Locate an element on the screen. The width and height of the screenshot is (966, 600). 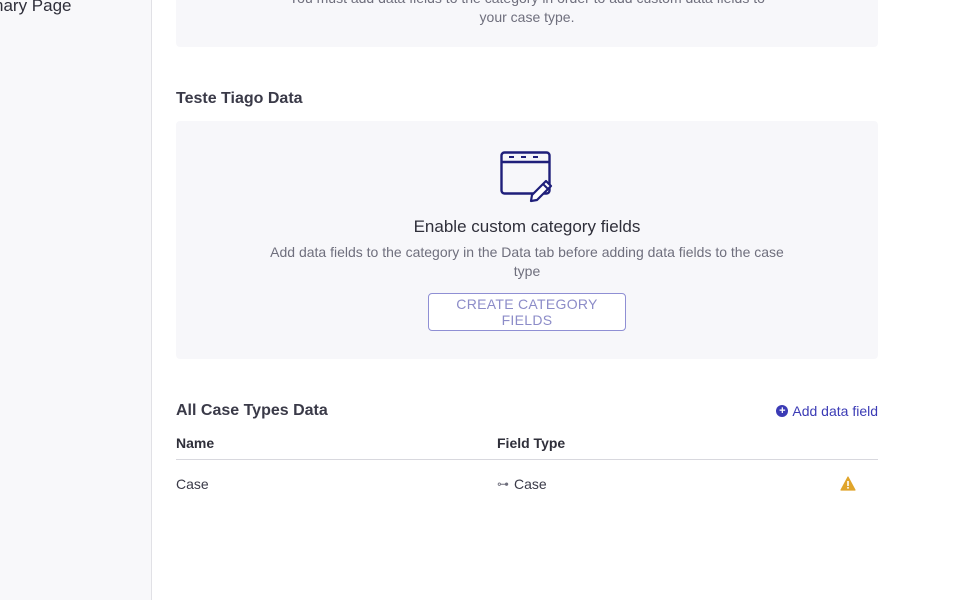
table-row: Case ⊶ Case is located at coordinates (527, 484).